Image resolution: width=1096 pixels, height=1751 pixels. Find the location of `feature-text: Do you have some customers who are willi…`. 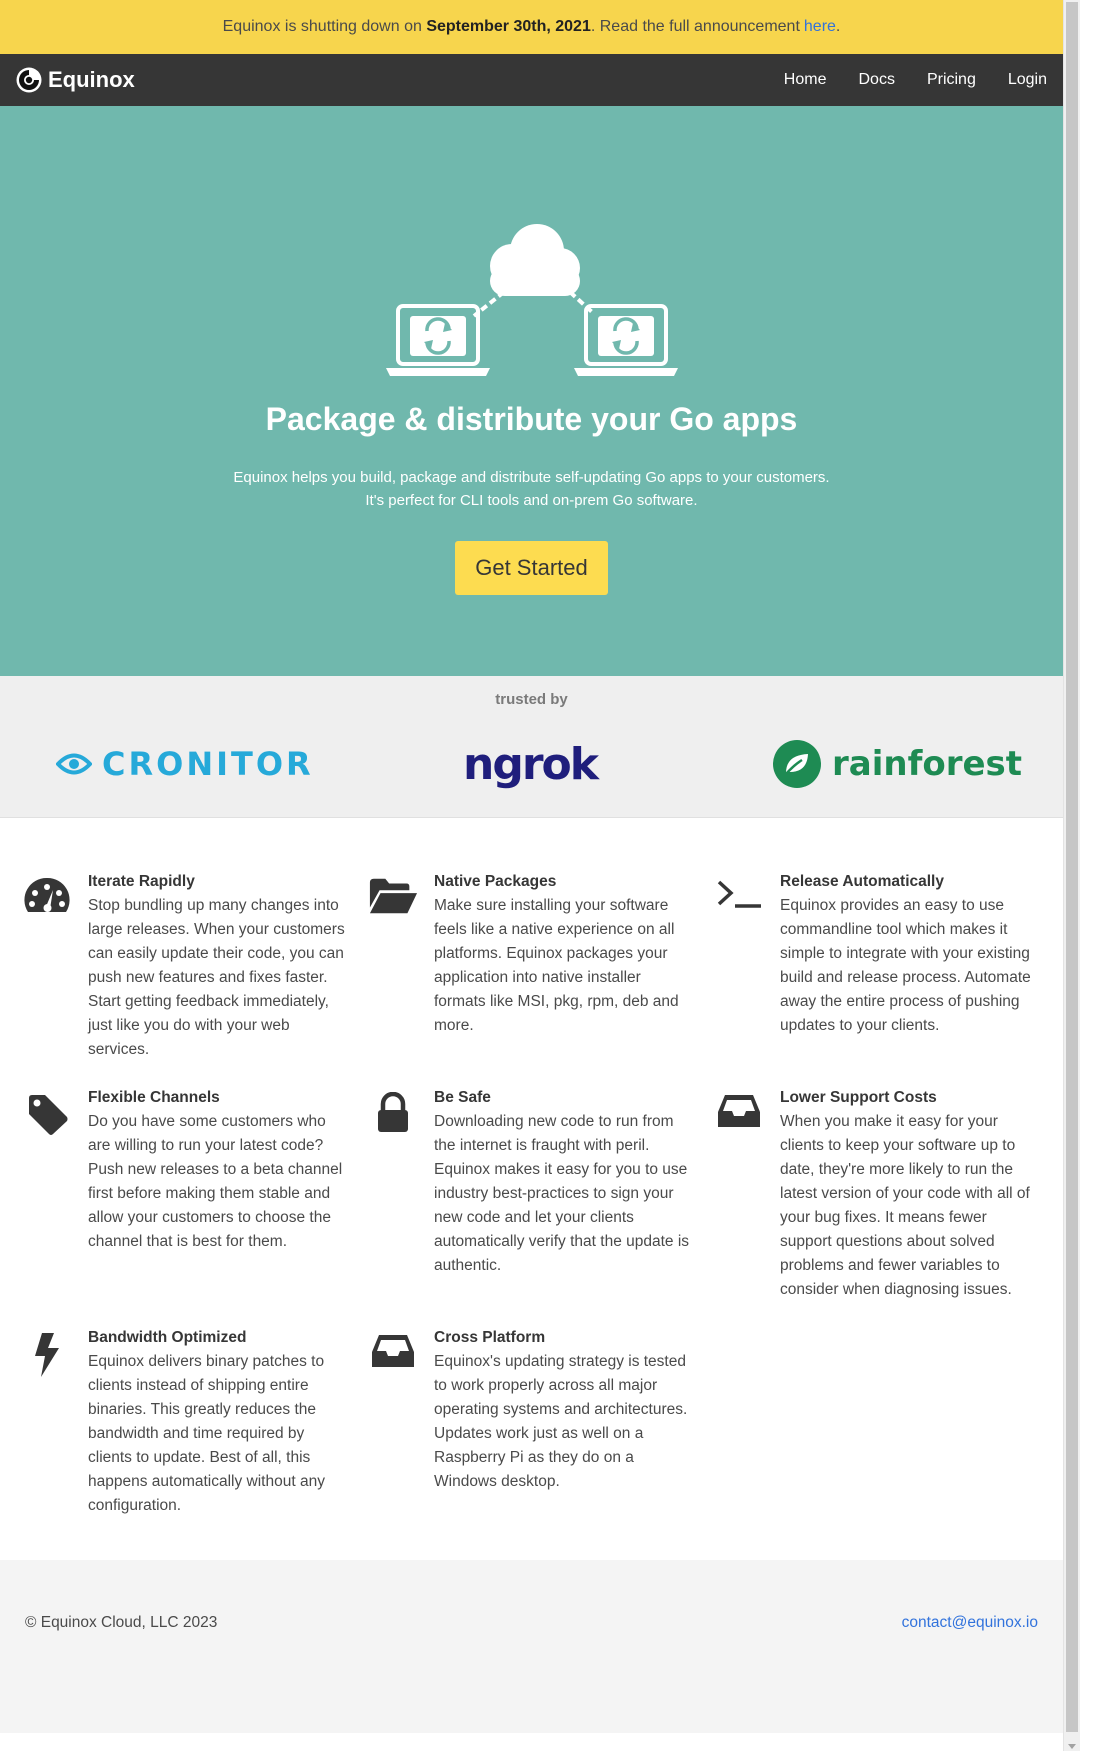

feature-text: Do you have some customers who are willi… is located at coordinates (215, 1181).